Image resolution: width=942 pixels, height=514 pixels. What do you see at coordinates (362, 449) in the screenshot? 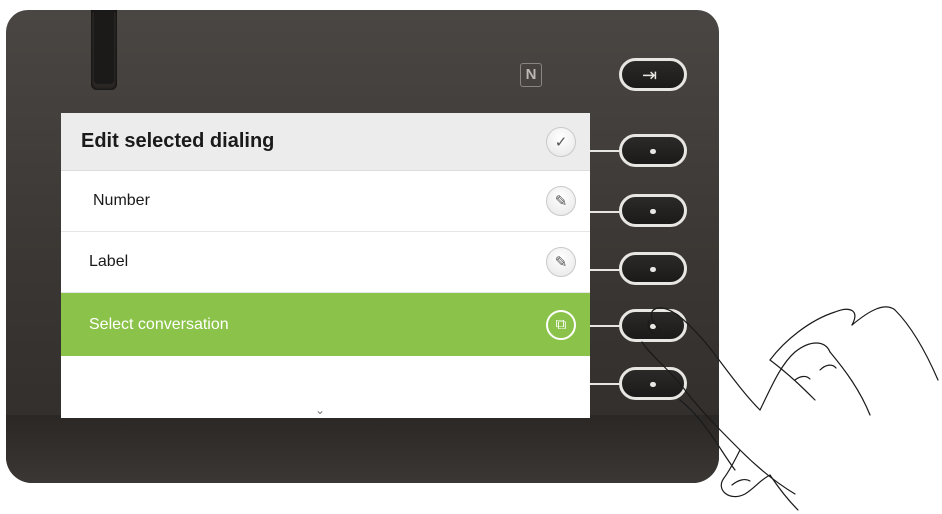
I see `phone-base` at bounding box center [362, 449].